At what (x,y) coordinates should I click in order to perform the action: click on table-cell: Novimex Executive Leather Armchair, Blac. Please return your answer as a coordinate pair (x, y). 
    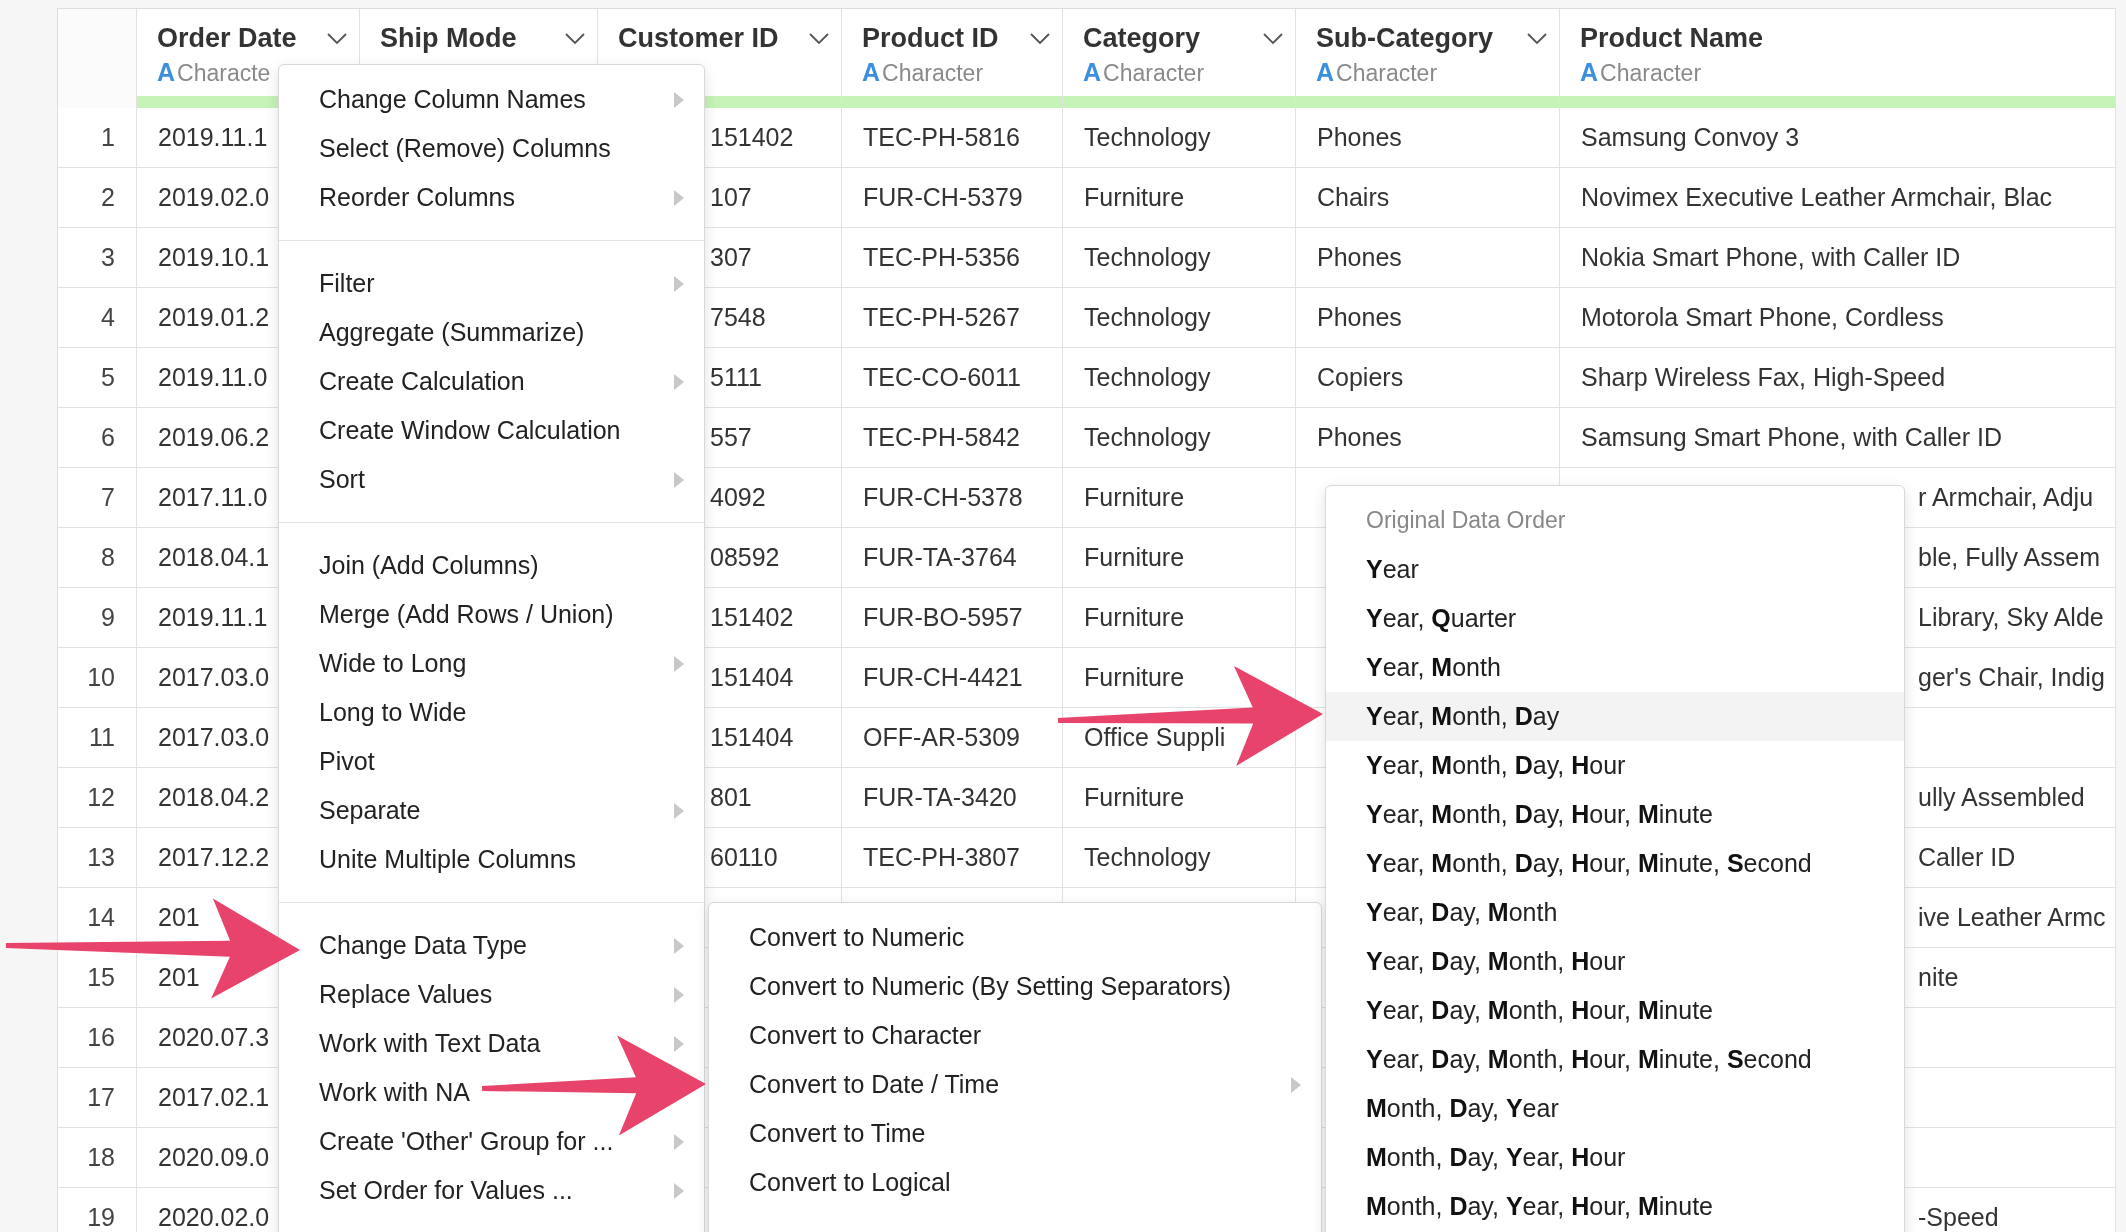
    Looking at the image, I should click on (1838, 198).